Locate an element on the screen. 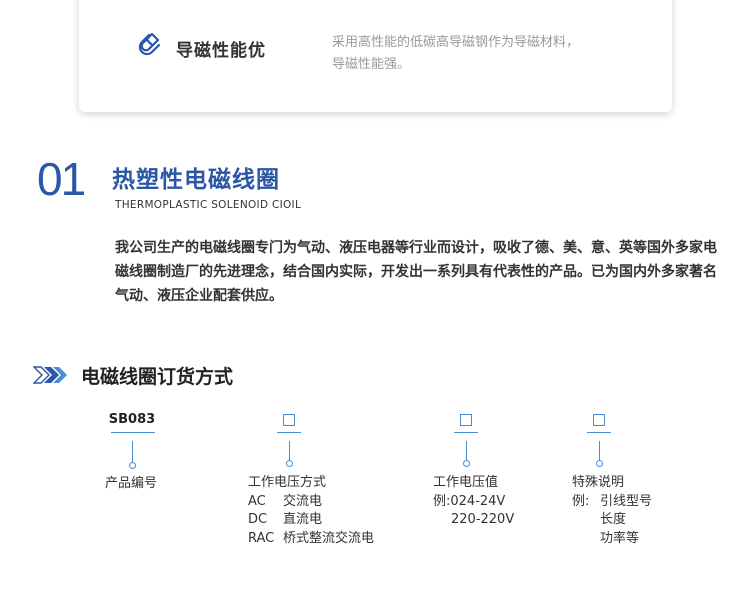 This screenshot has width=750, height=592. special-notes-title: 特殊说明 is located at coordinates (598, 482).